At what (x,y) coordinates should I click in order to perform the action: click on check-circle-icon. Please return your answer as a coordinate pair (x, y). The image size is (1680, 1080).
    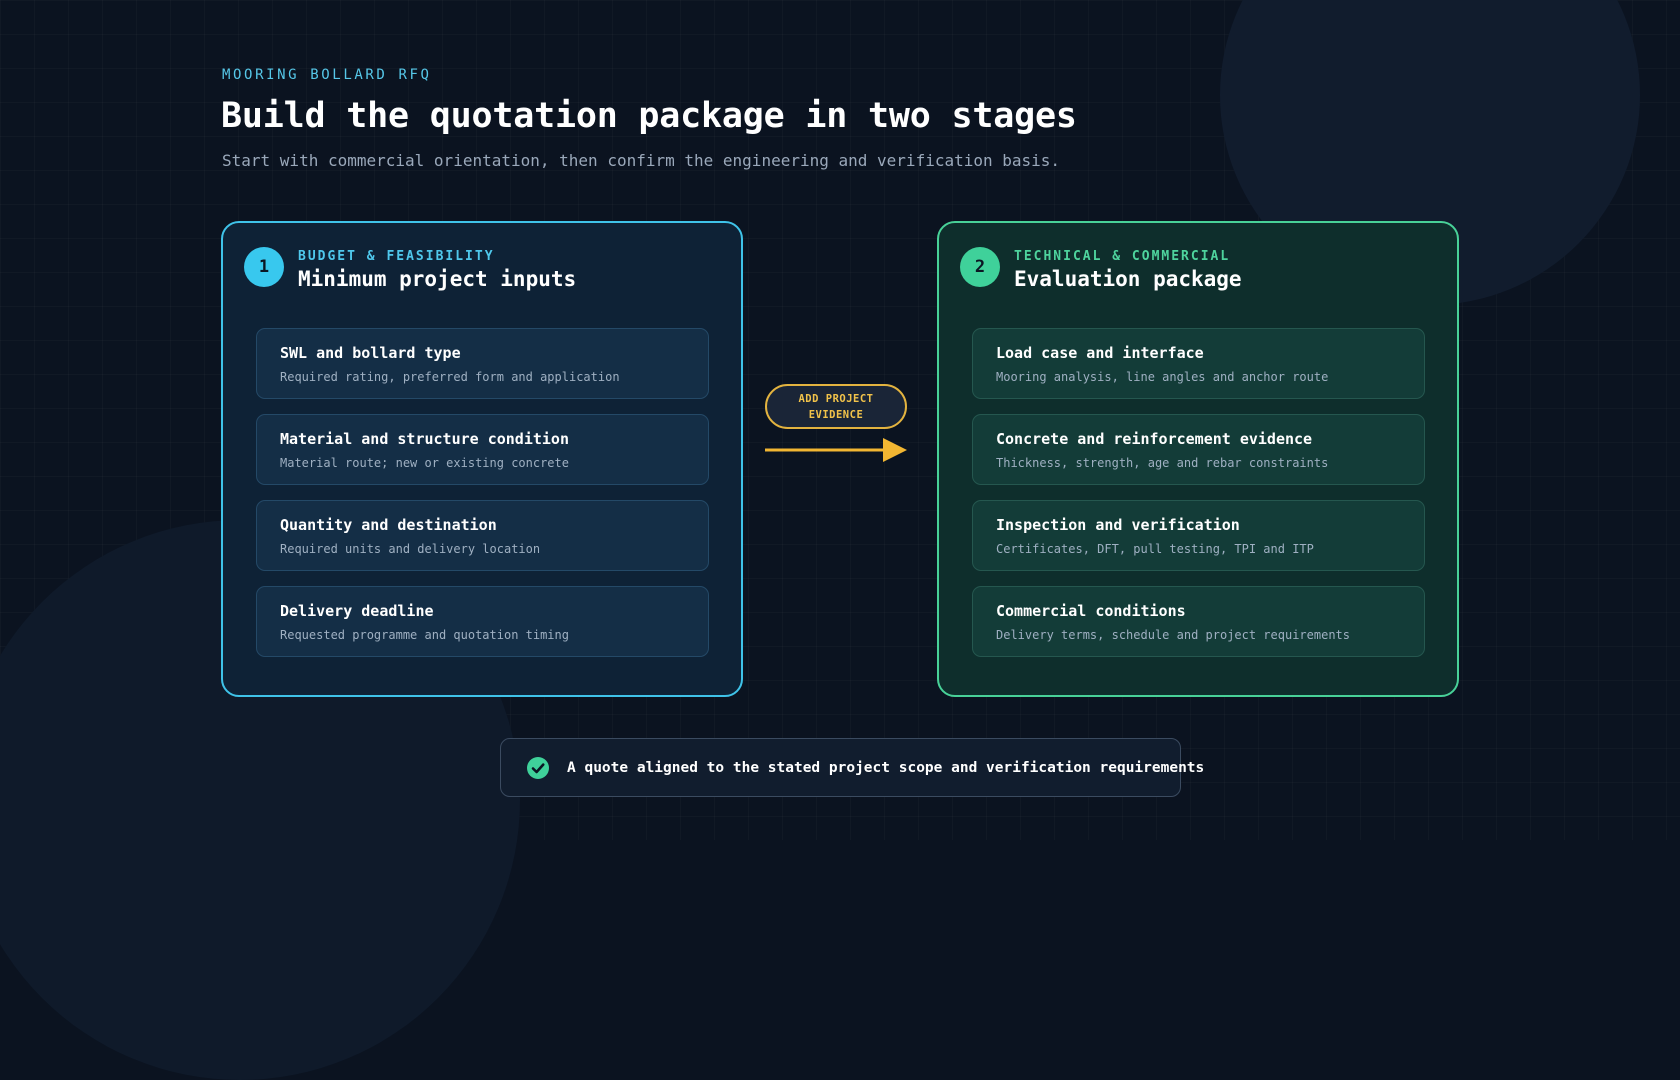
    Looking at the image, I should click on (538, 767).